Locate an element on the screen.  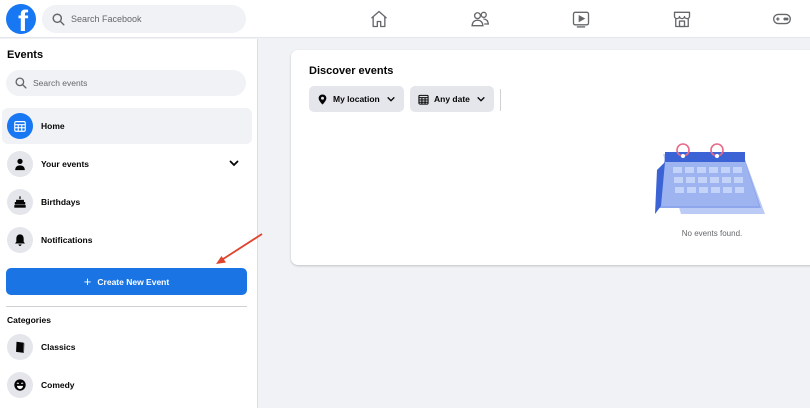
calendar-grid-icon is located at coordinates (20, 126).